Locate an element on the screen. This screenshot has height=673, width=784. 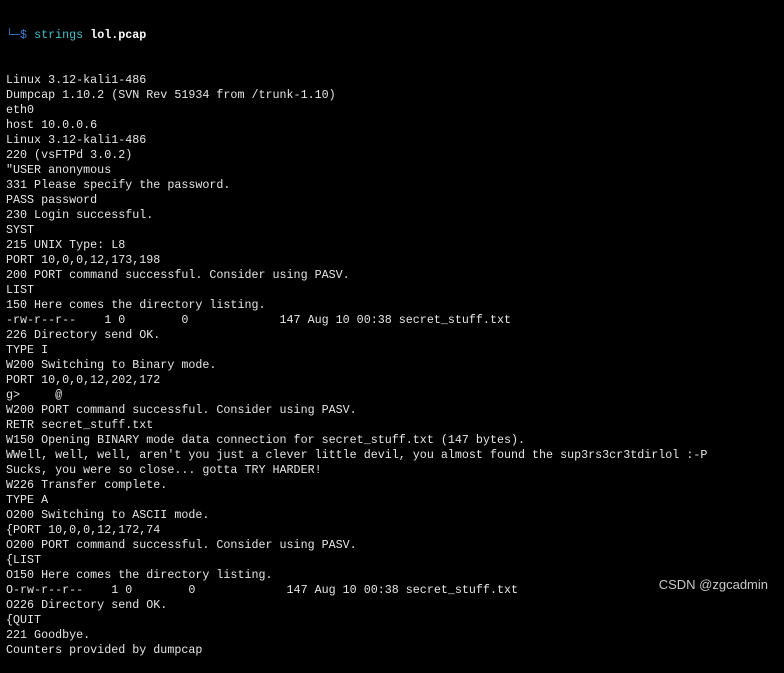
command-argument: lol.pcap is located at coordinates (118, 35).